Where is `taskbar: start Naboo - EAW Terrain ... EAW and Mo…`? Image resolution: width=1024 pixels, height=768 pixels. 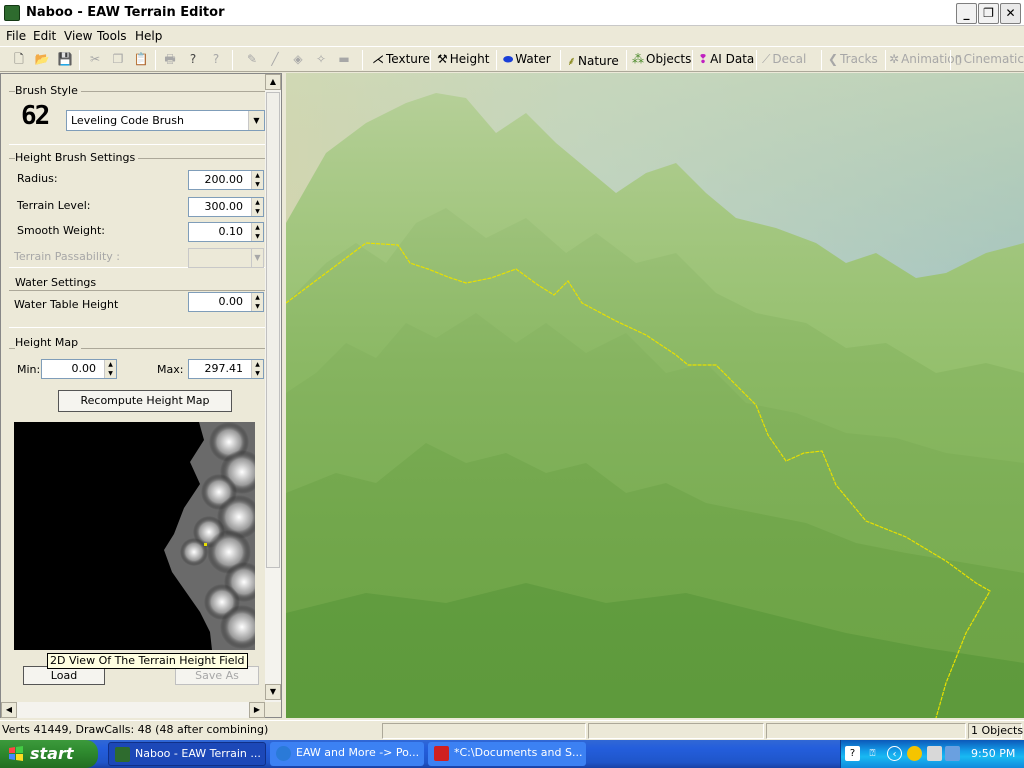 taskbar: start Naboo - EAW Terrain ... EAW and Mo… is located at coordinates (512, 754).